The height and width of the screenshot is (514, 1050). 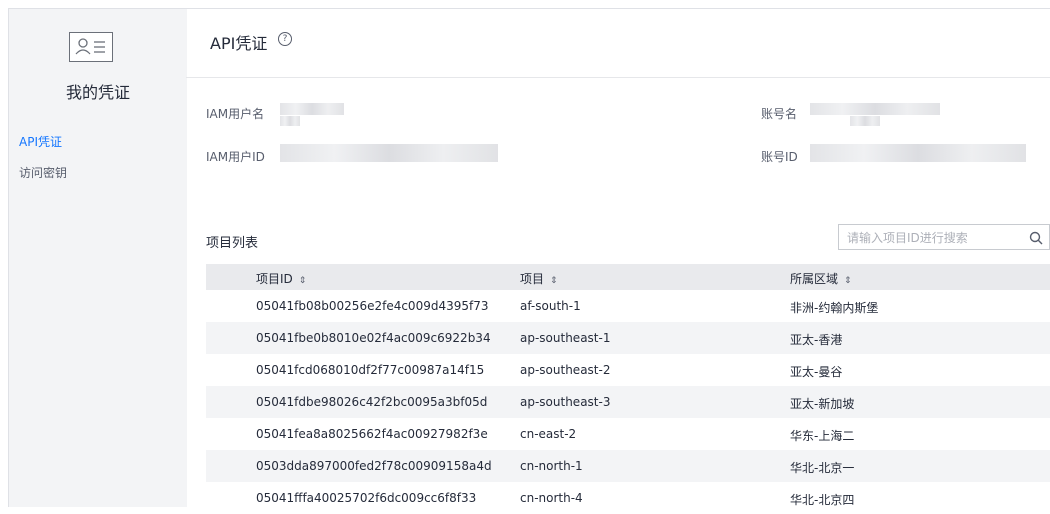 I want to click on project-id-cell: 0503dda897000fed2f78c00909158a4d, so click(x=374, y=466).